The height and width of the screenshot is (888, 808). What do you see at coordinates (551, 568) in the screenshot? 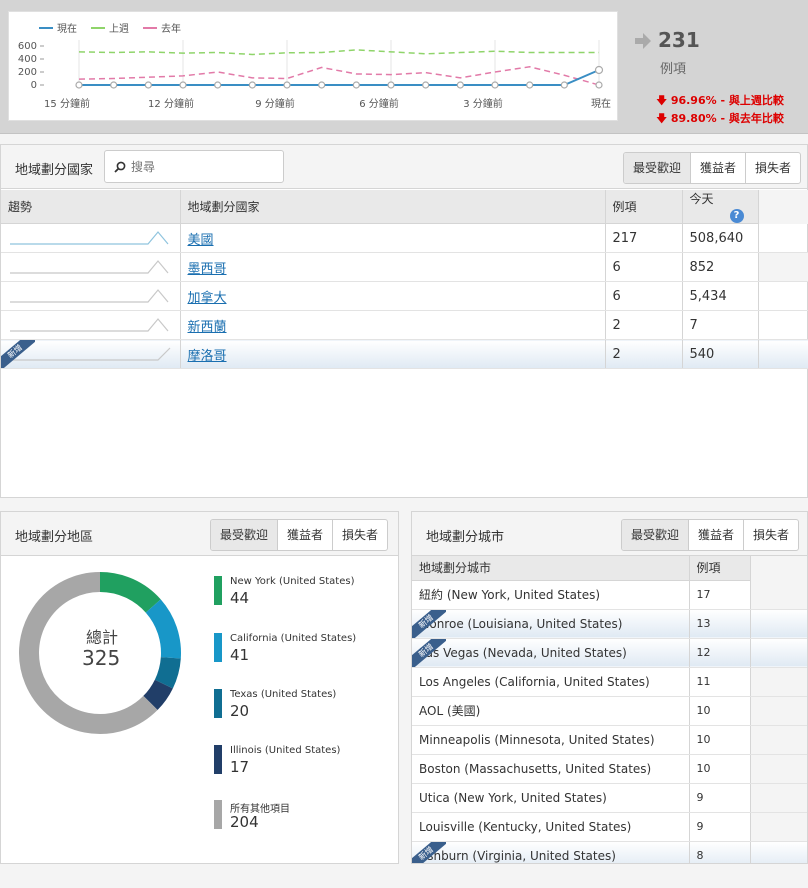
I see `col-city: 地域劃分城市` at bounding box center [551, 568].